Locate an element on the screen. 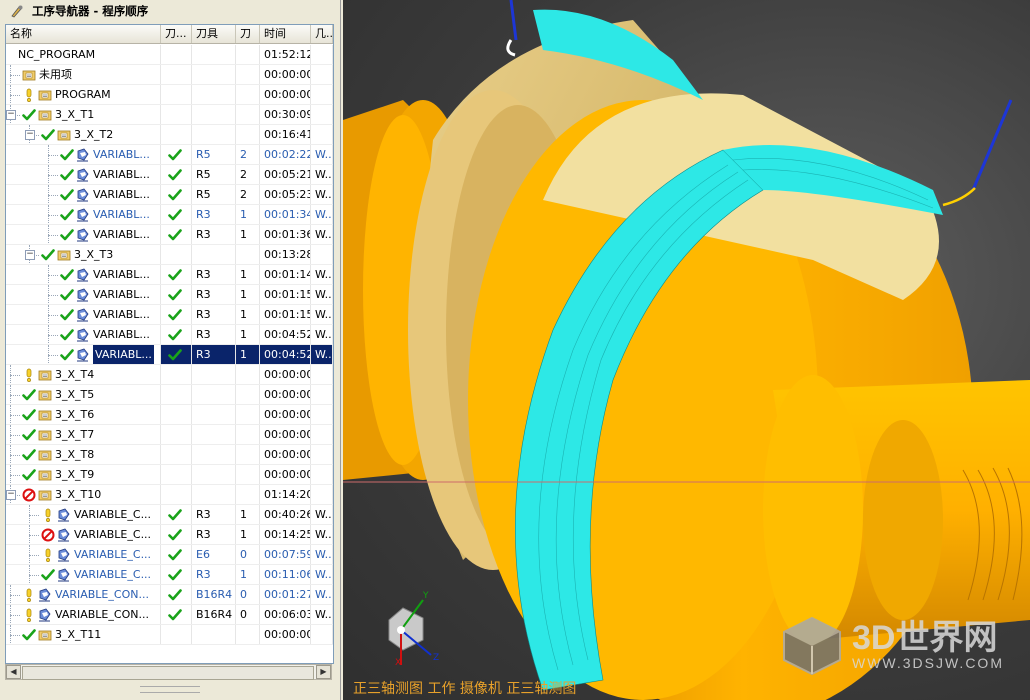 This screenshot has width=1030, height=700. resize-grip is located at coordinates (170, 689).